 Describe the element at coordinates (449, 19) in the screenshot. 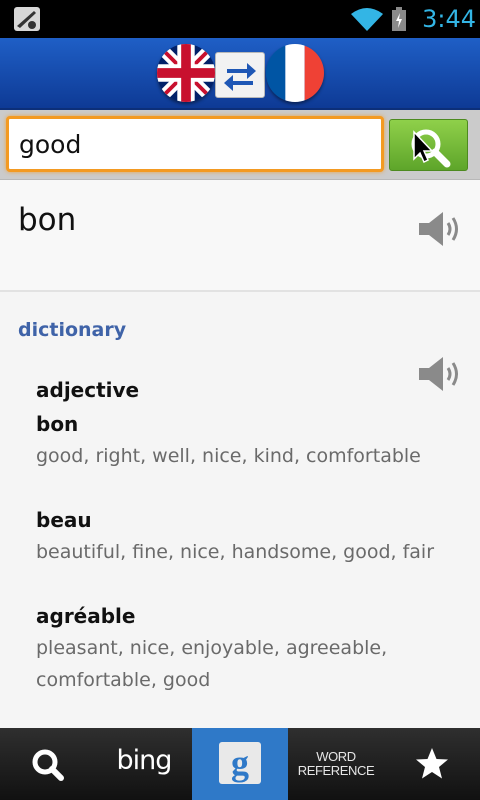

I see `status-clock: 3:44` at that location.